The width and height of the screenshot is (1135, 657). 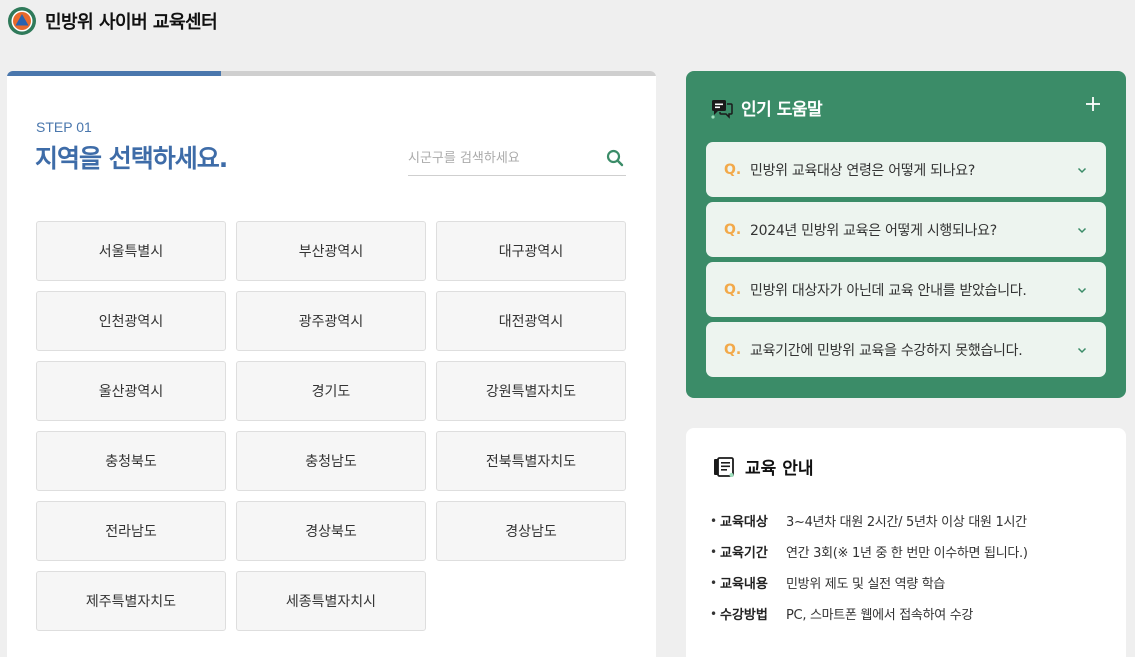 What do you see at coordinates (131, 158) in the screenshot?
I see `step-title: 지역을 선택하세요.` at bounding box center [131, 158].